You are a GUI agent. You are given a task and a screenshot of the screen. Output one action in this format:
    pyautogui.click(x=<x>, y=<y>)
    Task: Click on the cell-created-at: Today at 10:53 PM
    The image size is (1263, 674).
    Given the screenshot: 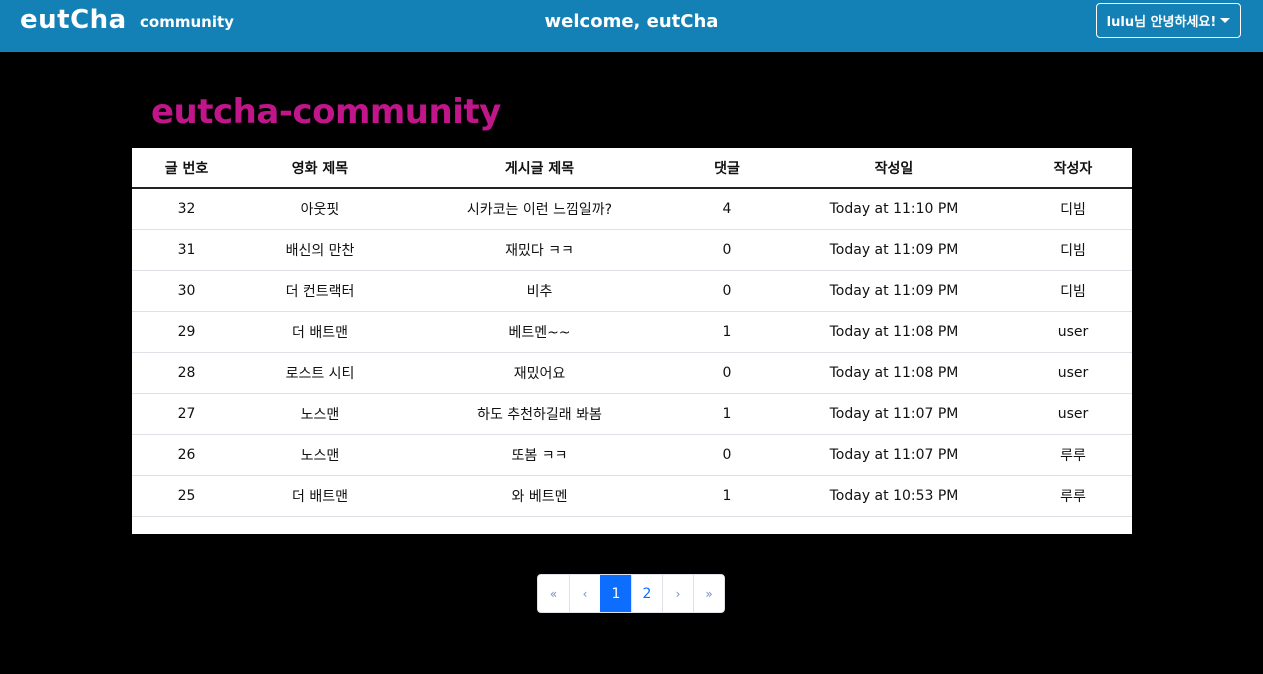 What is the action you would take?
    pyautogui.click(x=894, y=496)
    